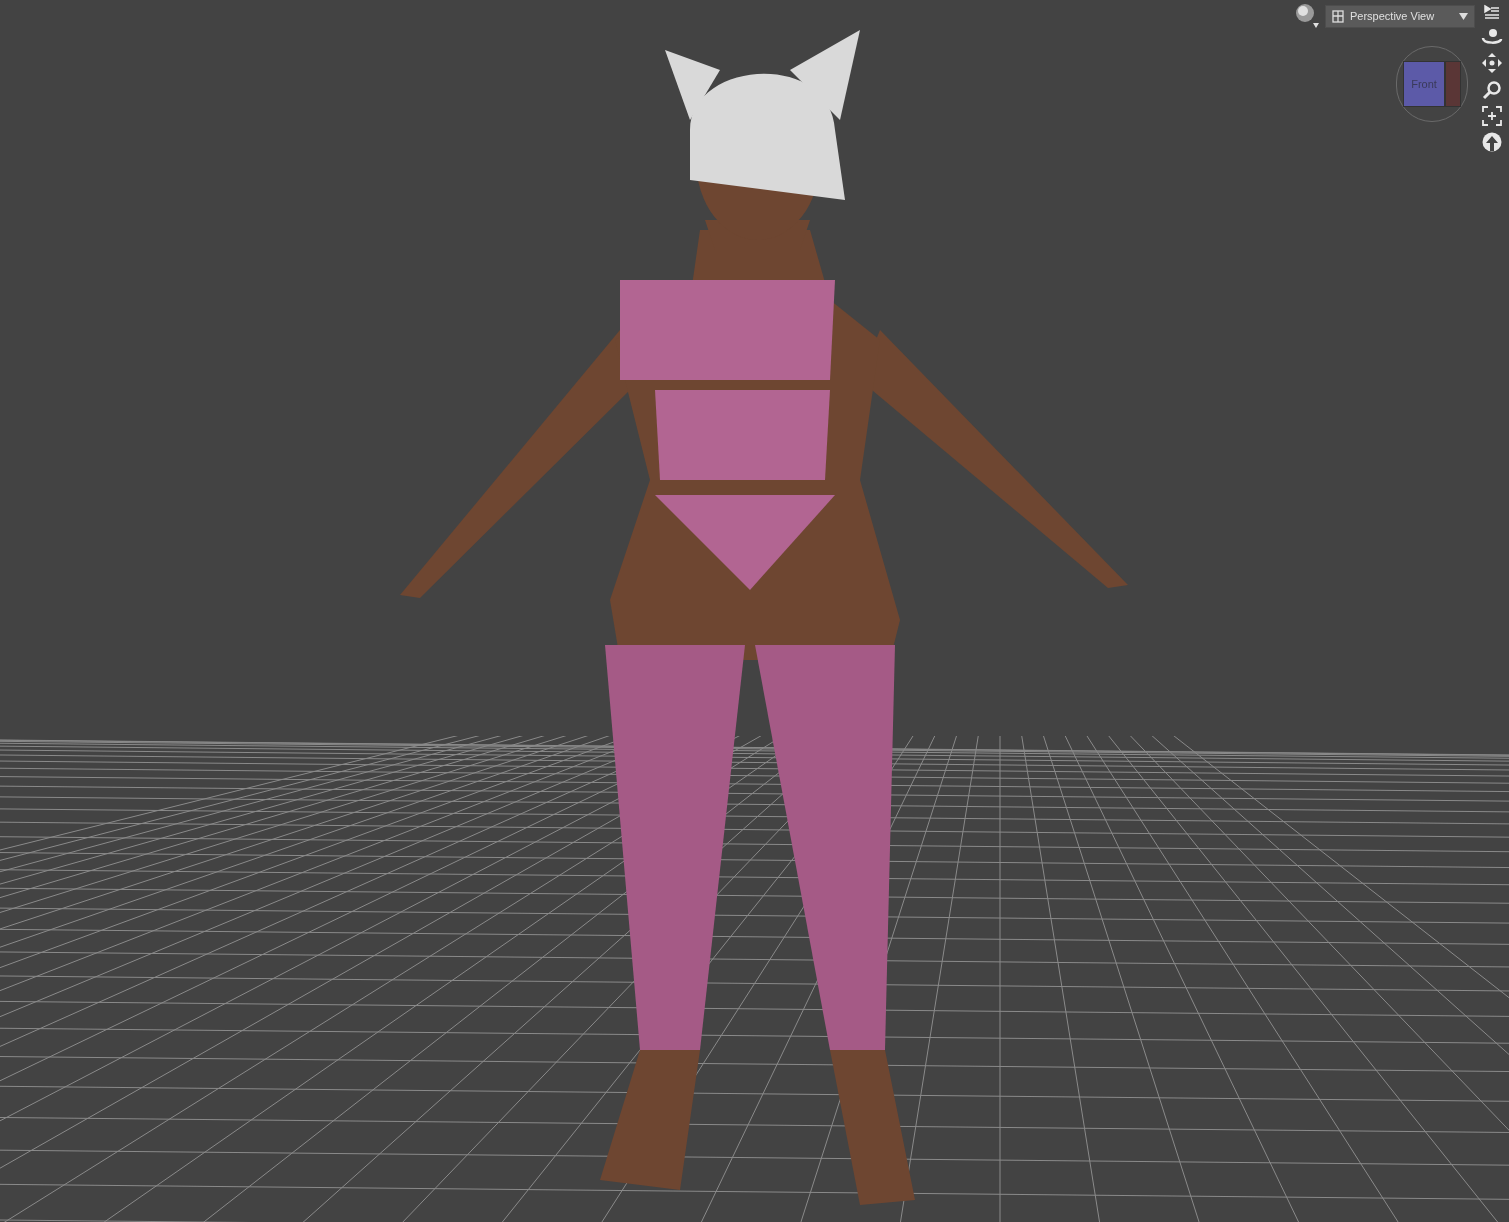 This screenshot has height=1222, width=1509. What do you see at coordinates (1338, 16) in the screenshot?
I see `window-icon` at bounding box center [1338, 16].